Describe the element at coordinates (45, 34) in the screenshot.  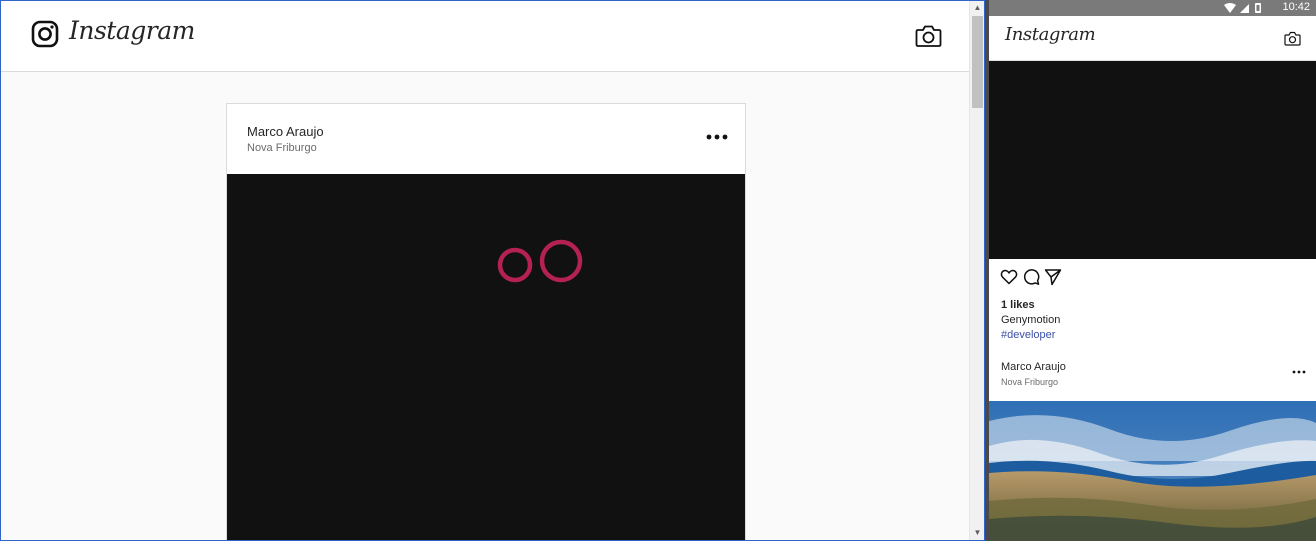
I see `instagram-glyph-icon` at that location.